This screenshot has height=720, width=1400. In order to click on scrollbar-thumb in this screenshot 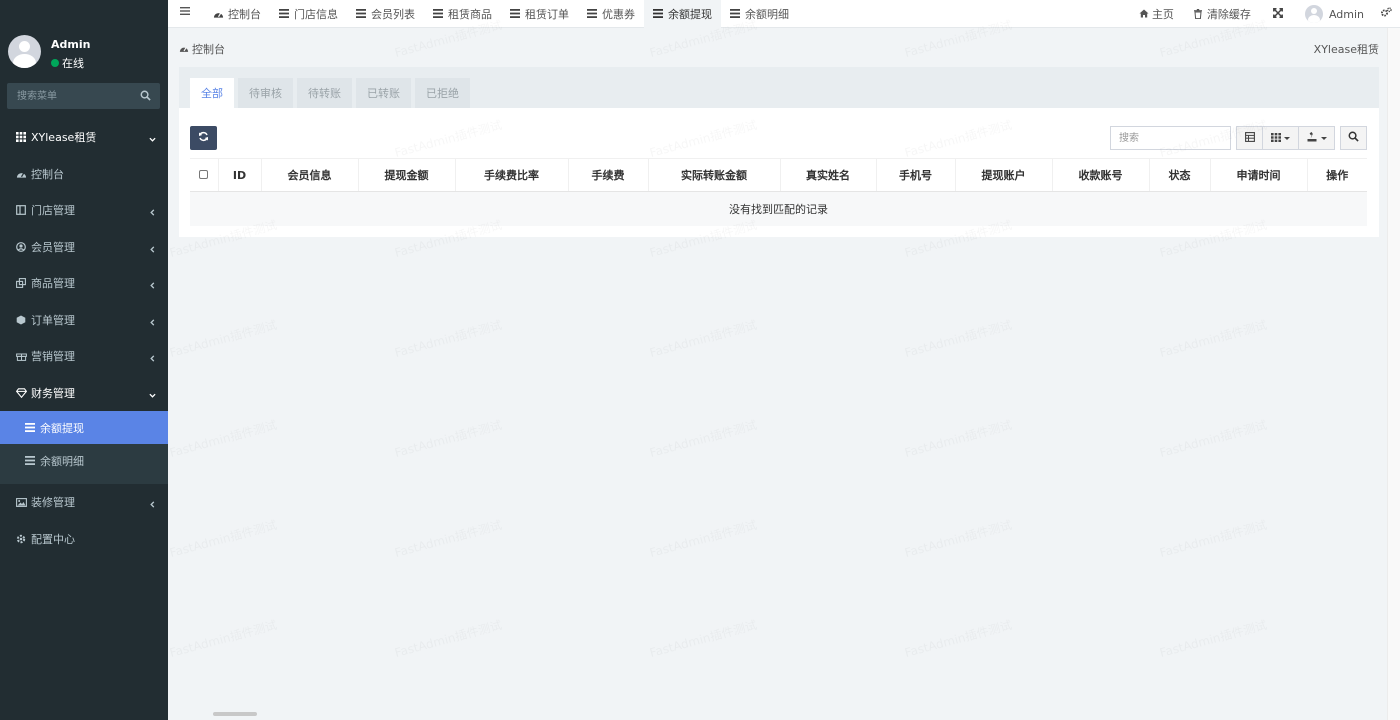, I will do `click(235, 714)`.